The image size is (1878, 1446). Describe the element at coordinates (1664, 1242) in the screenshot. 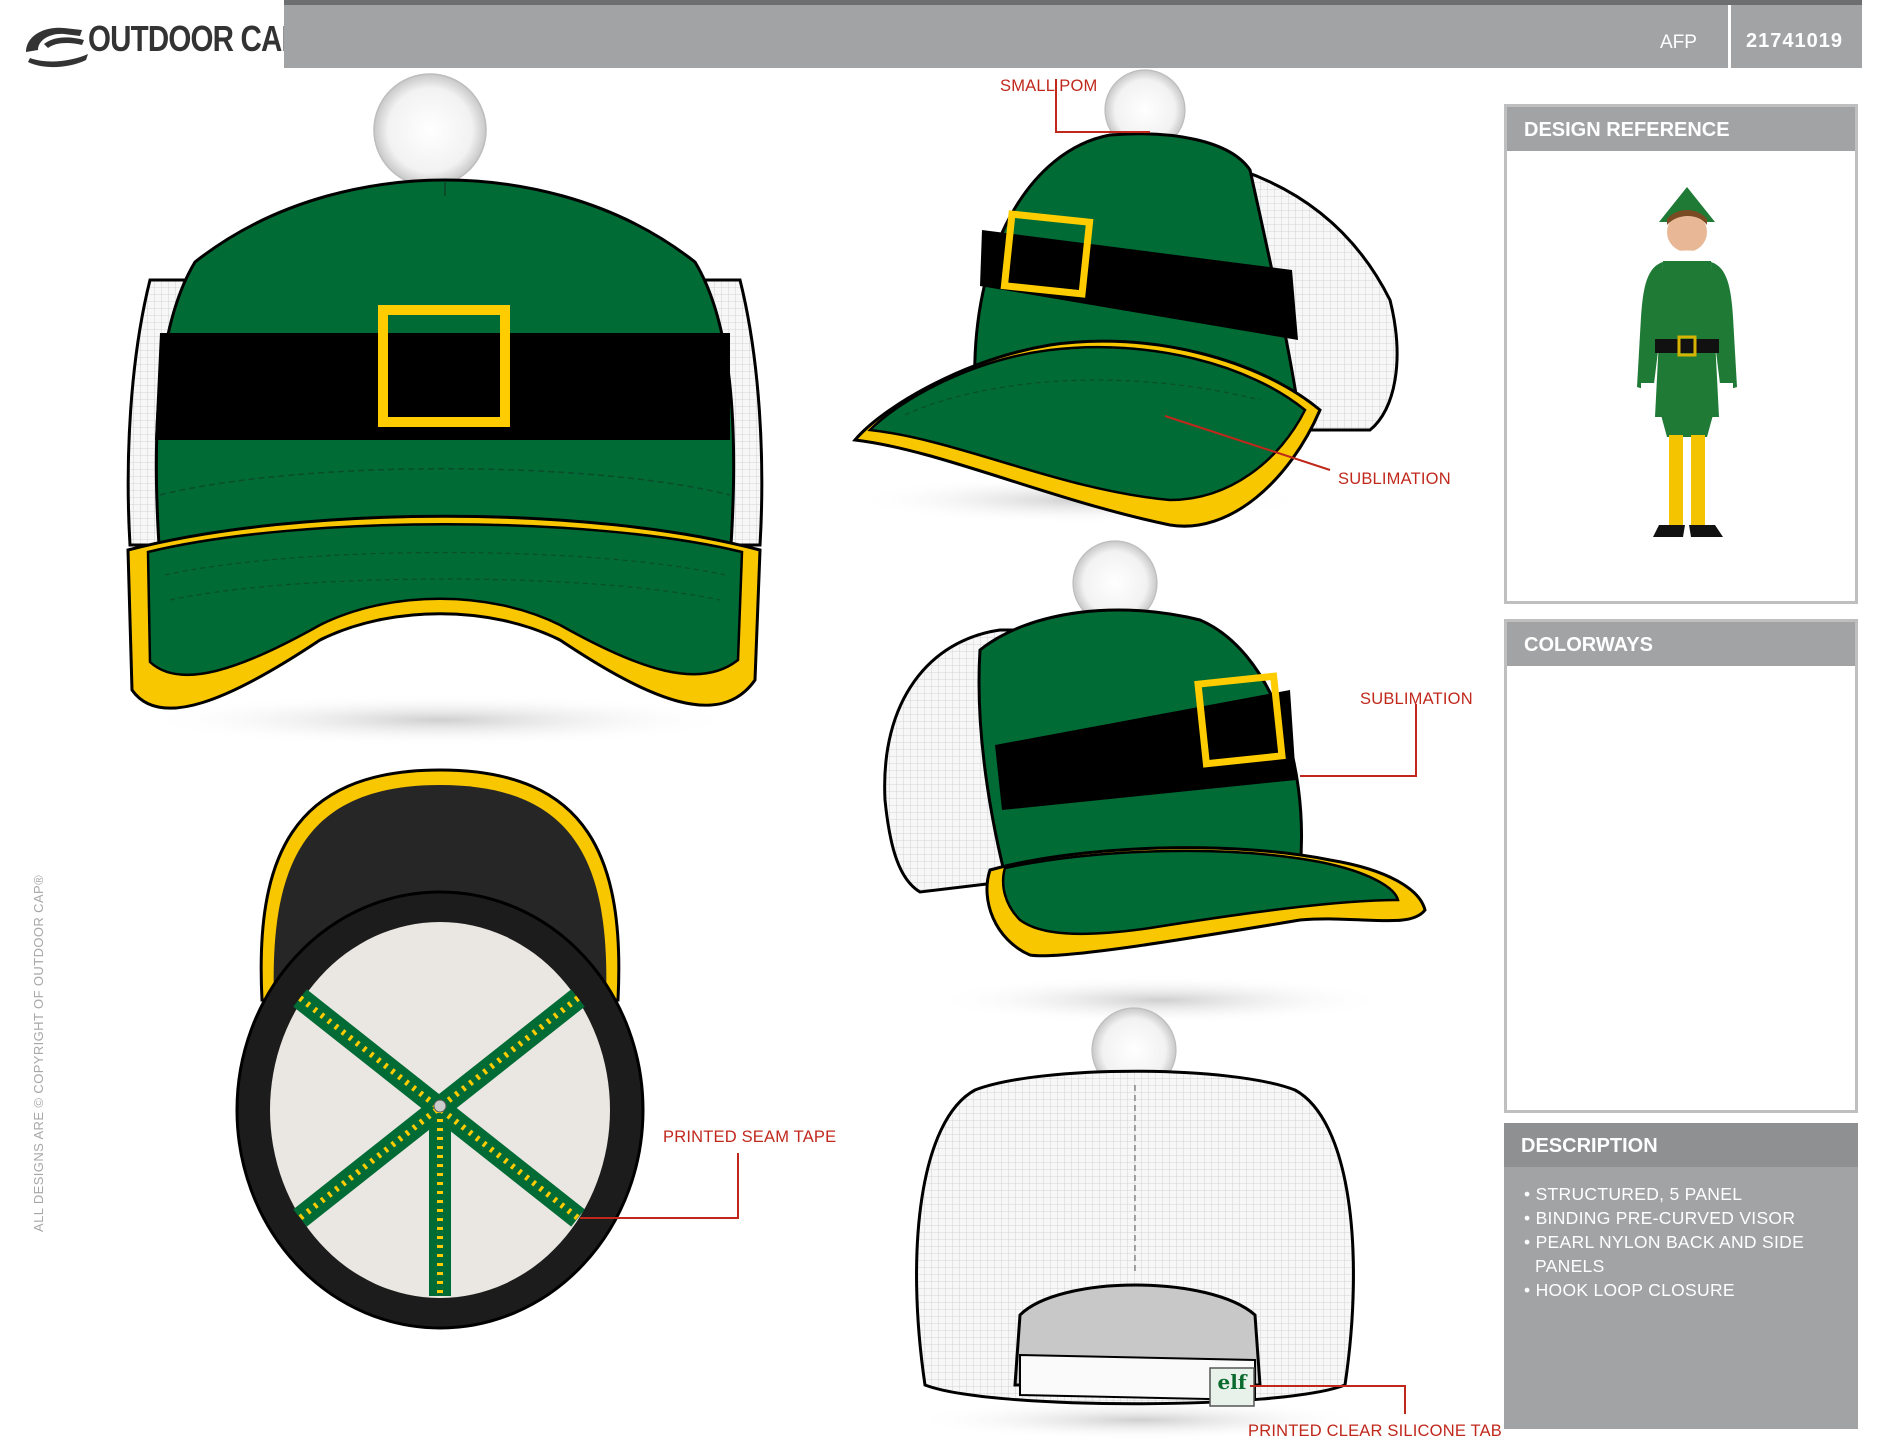

I see `description-item: • PEARL NYLON BACK AND SIDE` at that location.